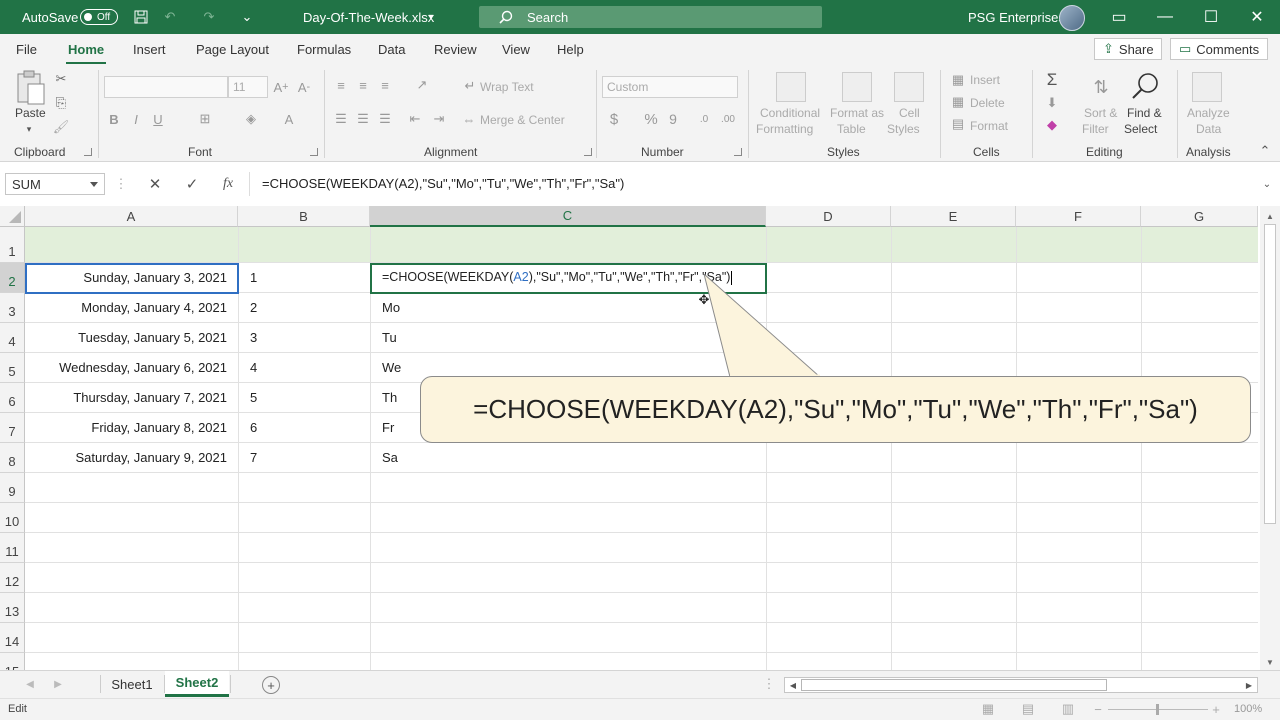 Image resolution: width=1280 pixels, height=720 pixels. What do you see at coordinates (12, 661) in the screenshot?
I see `row-header: 15` at bounding box center [12, 661].